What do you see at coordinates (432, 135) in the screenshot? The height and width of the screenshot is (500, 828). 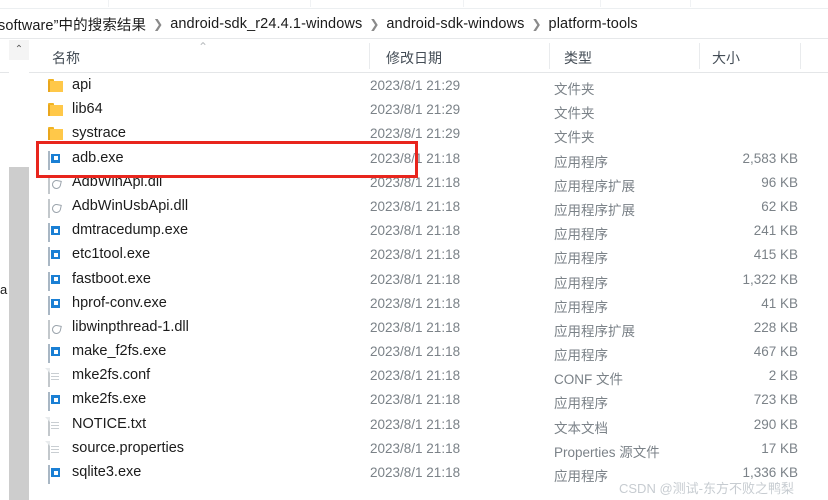 I see `file-row: systrace 2023/8/1 21:29 文件夹` at bounding box center [432, 135].